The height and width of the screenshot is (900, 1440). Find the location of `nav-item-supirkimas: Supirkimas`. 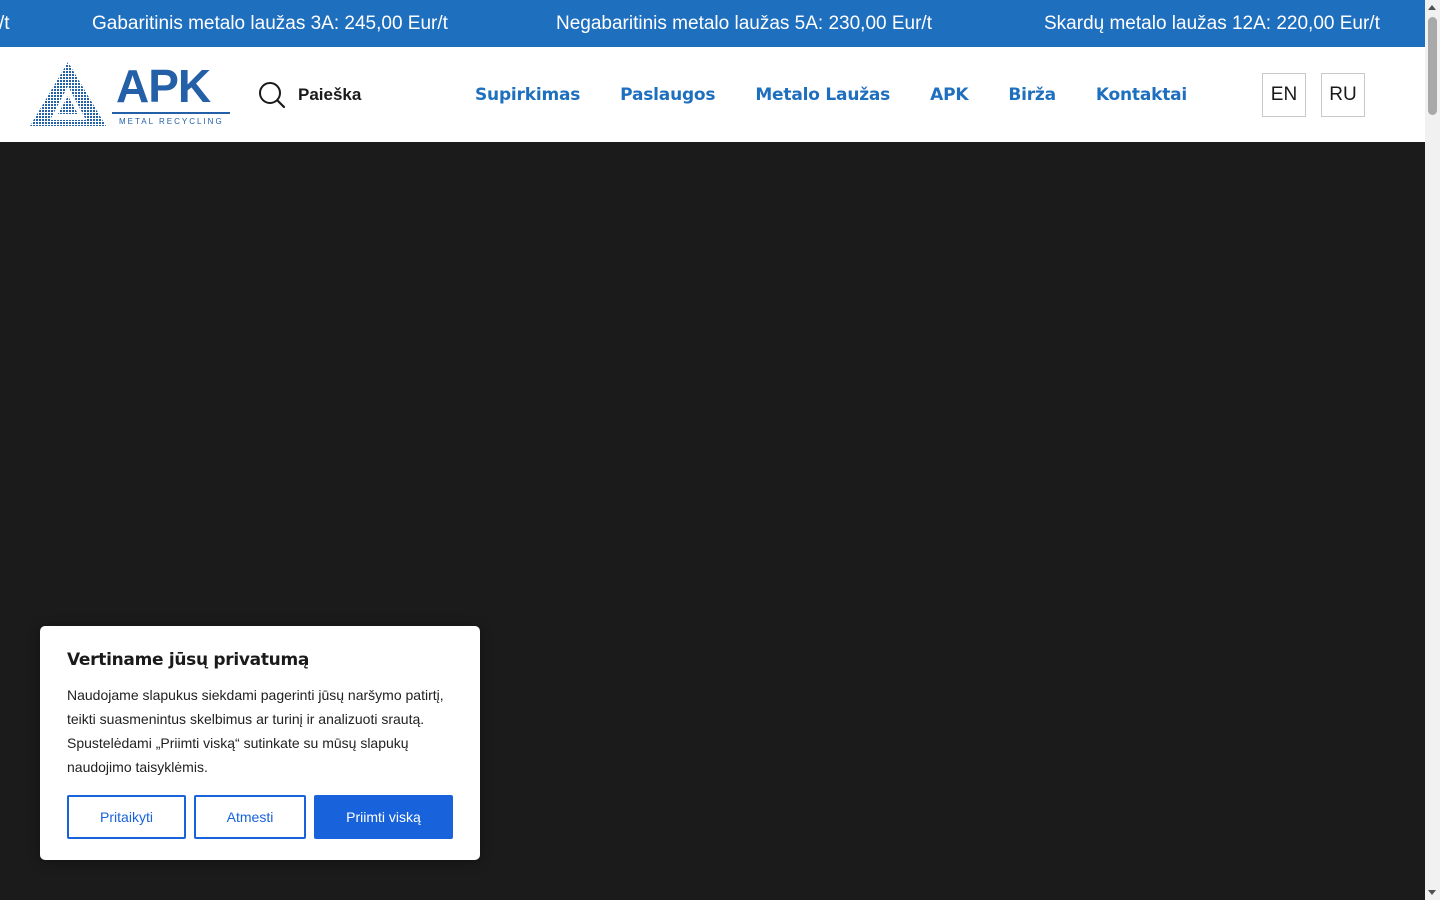

nav-item-supirkimas: Supirkimas is located at coordinates (527, 95).